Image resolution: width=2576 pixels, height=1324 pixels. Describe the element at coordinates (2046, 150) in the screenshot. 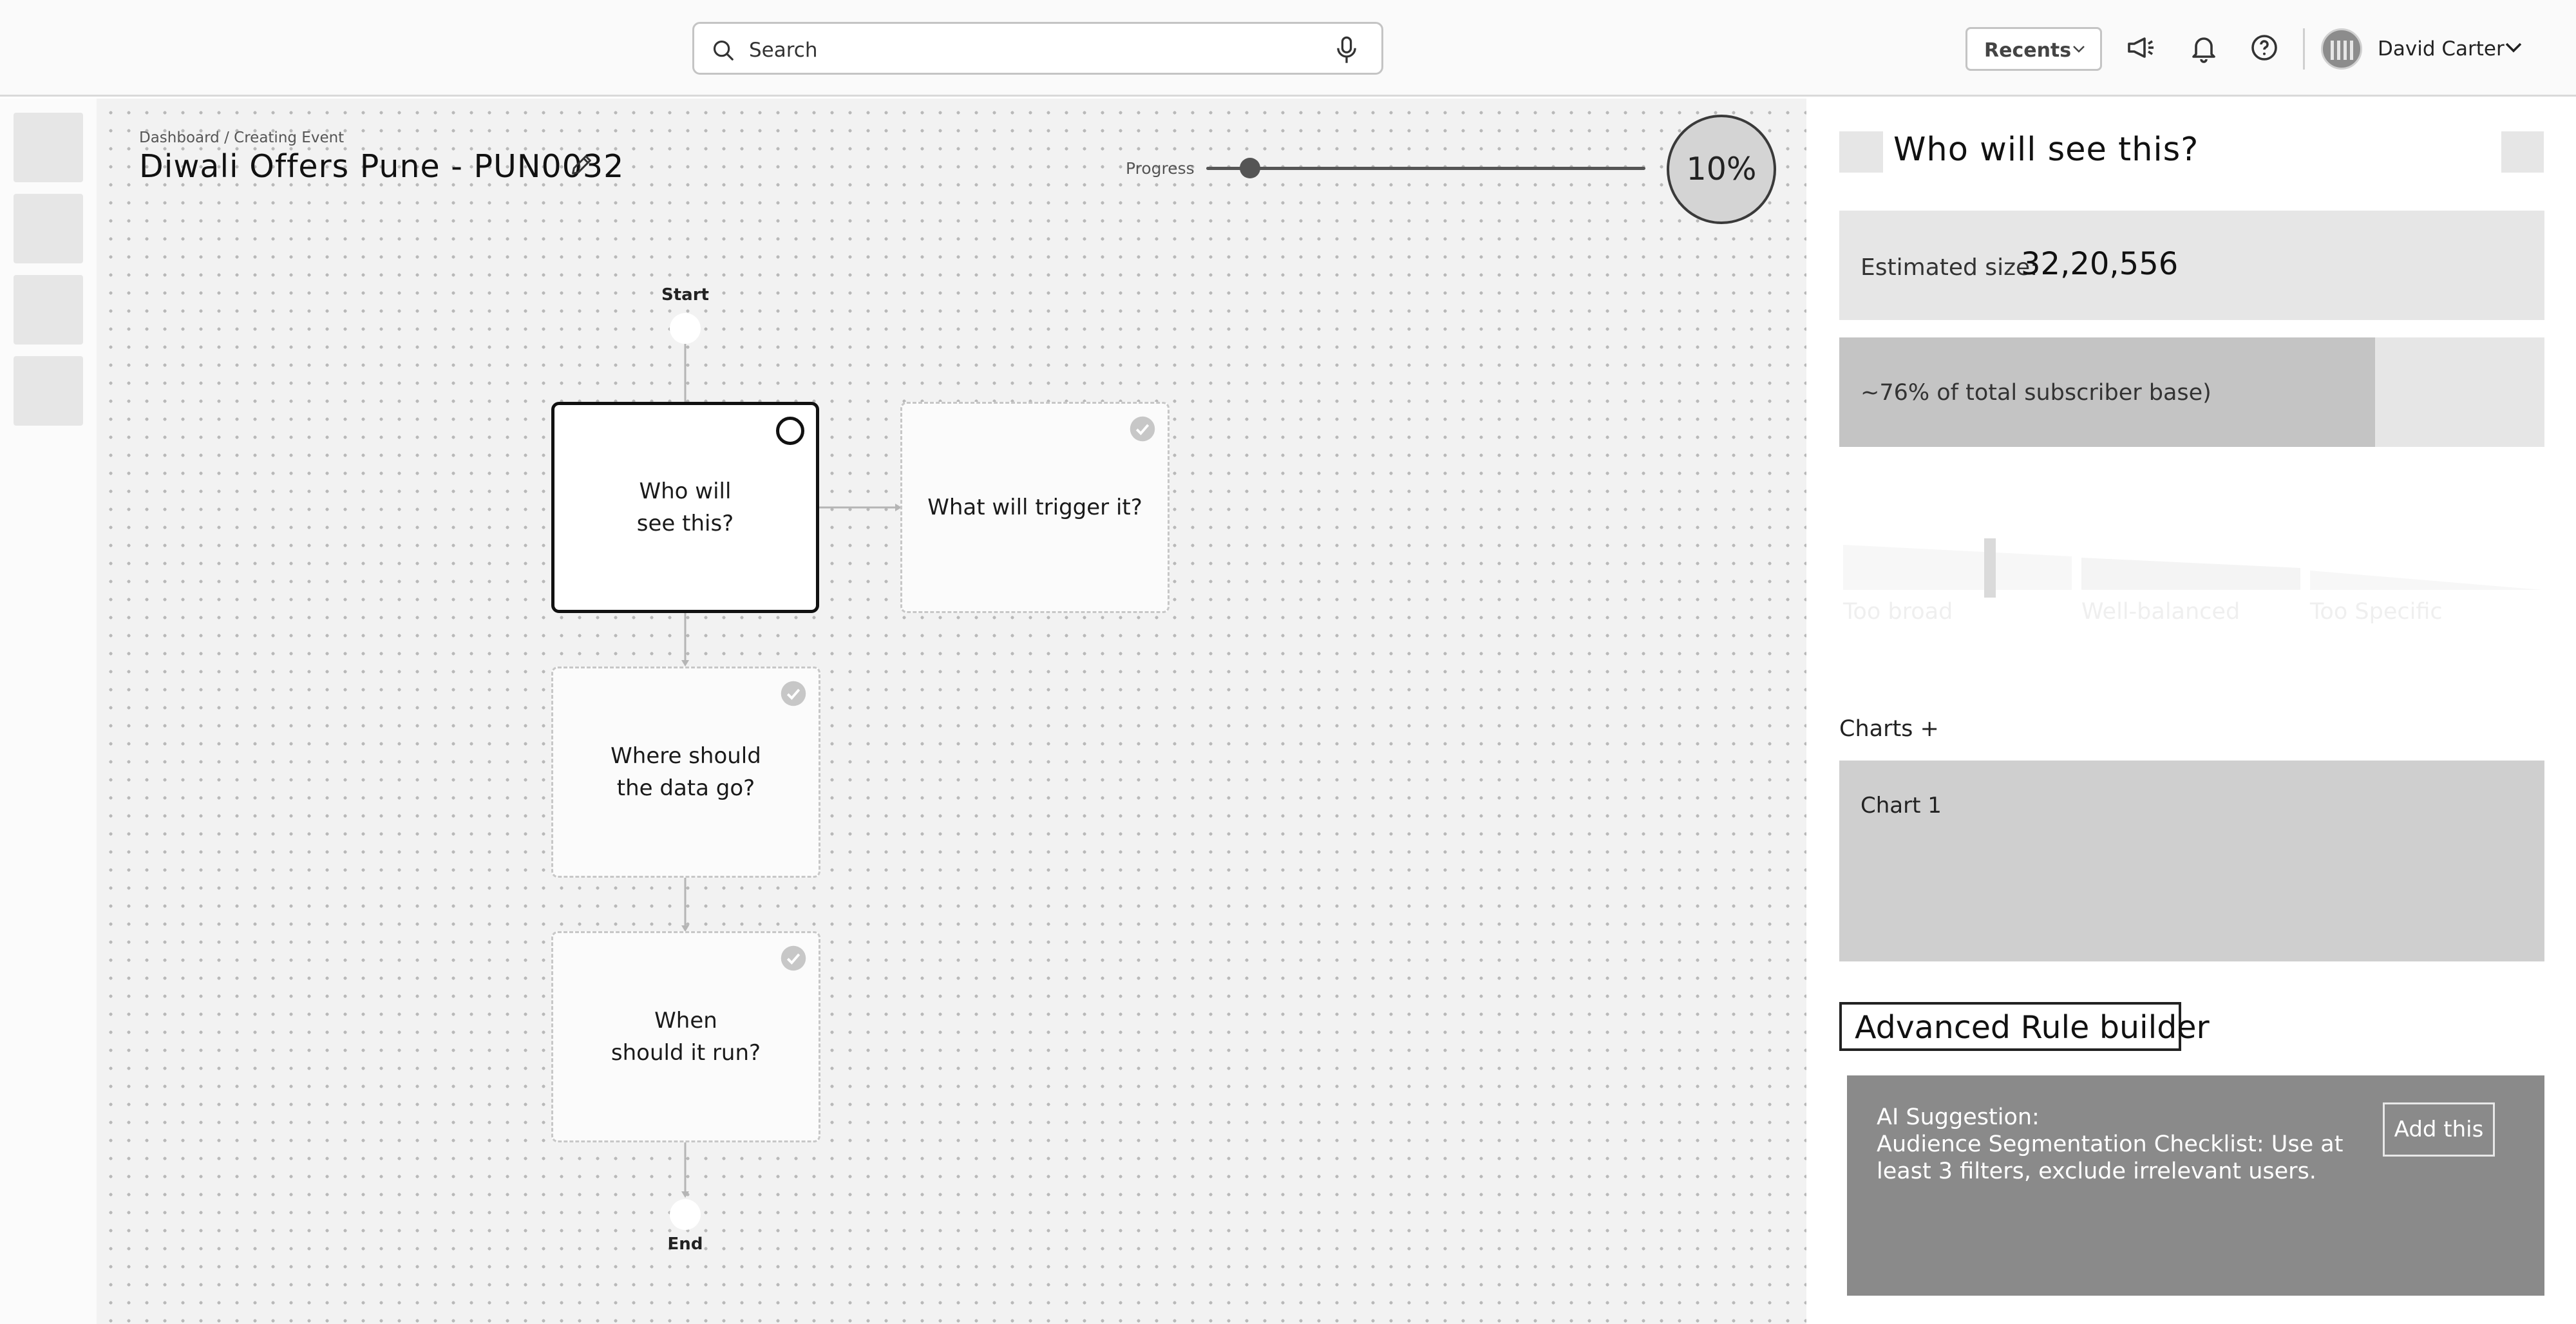

I see `panel-title: Who will see this?` at that location.